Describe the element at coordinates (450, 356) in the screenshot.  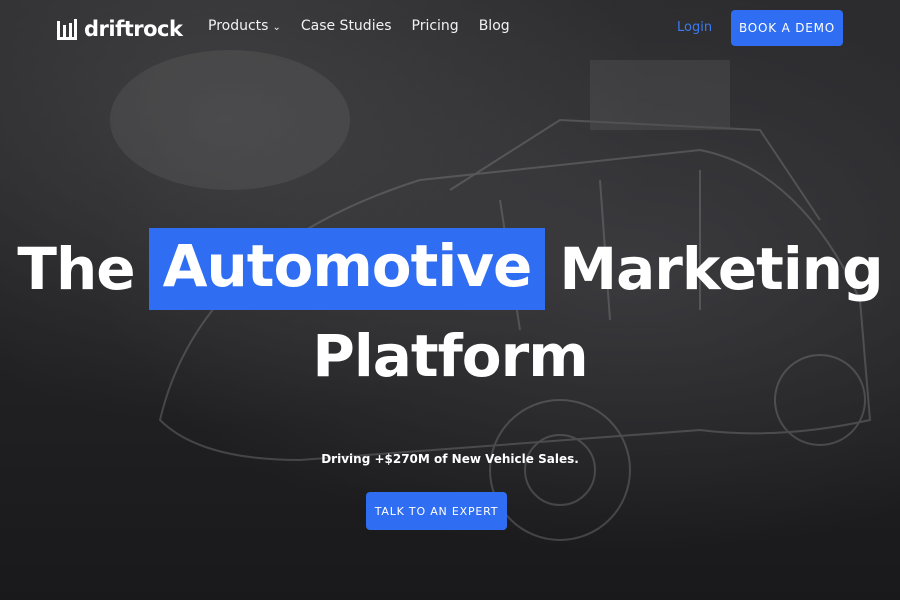
I see `headline-line-2: Platform` at that location.